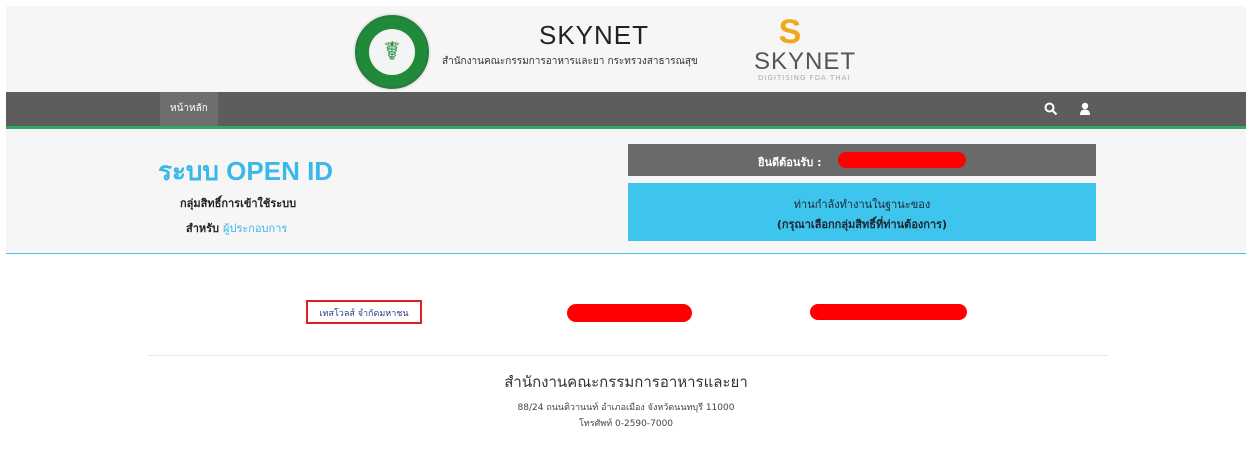 The width and height of the screenshot is (1249, 449). I want to click on nav-home-link: หน้าหลัก, so click(189, 109).